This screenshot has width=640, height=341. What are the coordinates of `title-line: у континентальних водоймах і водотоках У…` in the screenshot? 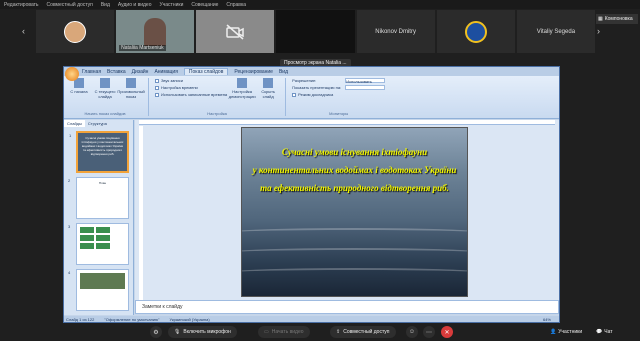 It's located at (354, 170).